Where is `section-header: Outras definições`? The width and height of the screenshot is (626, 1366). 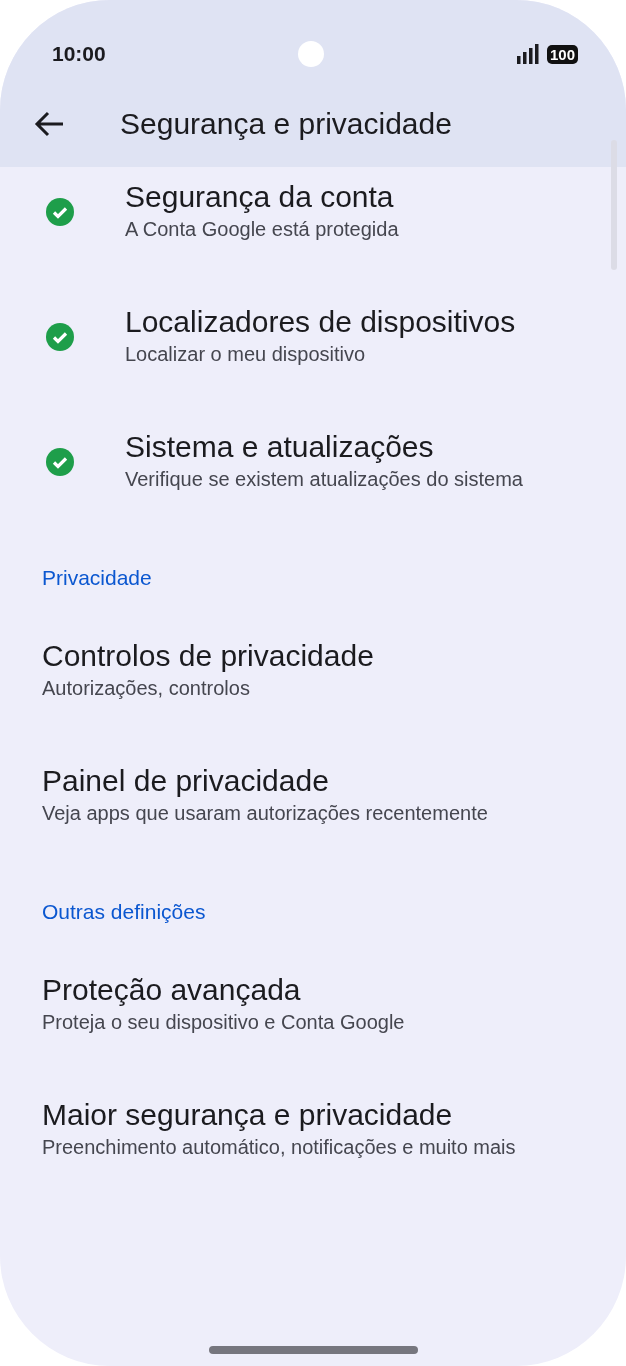
section-header: Outras definições is located at coordinates (124, 912).